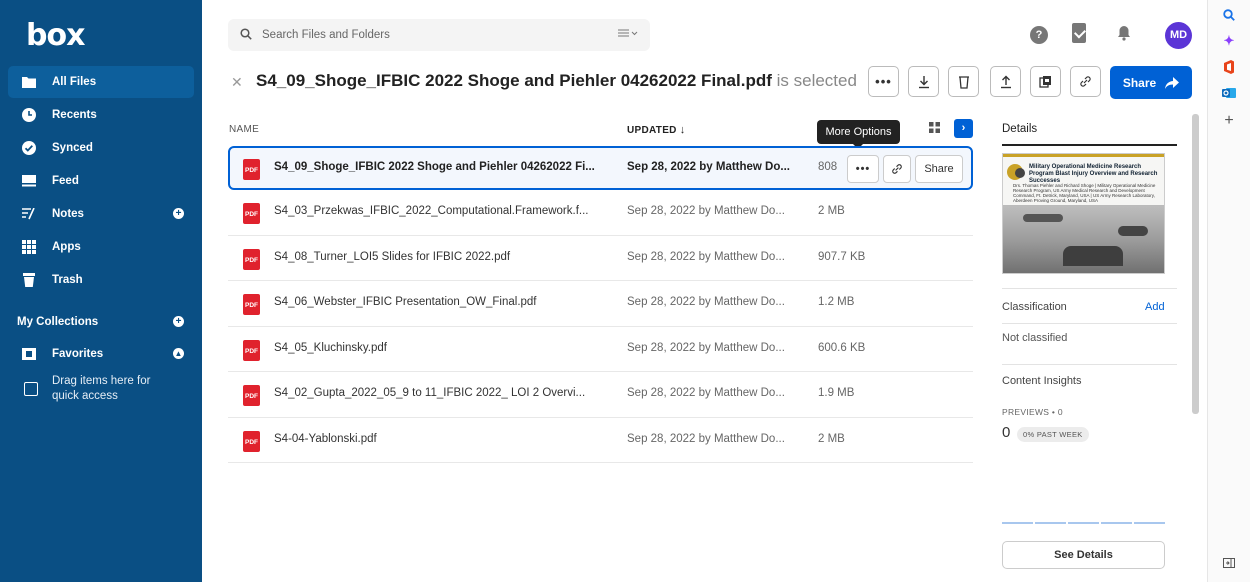 This screenshot has height=582, width=1250. I want to click on collapse-chevron-icon: ▲, so click(178, 353).